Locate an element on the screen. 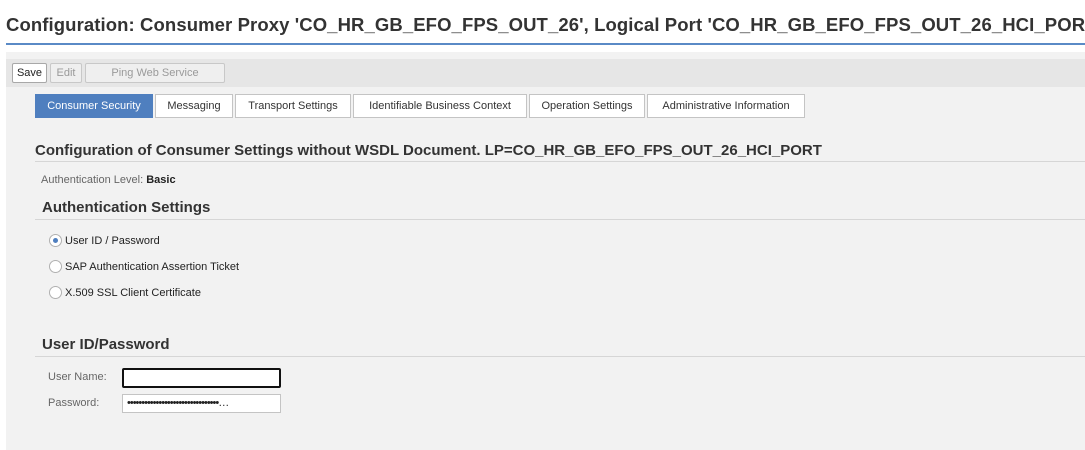 This screenshot has height=450, width=1085. section-divider is located at coordinates (560, 161).